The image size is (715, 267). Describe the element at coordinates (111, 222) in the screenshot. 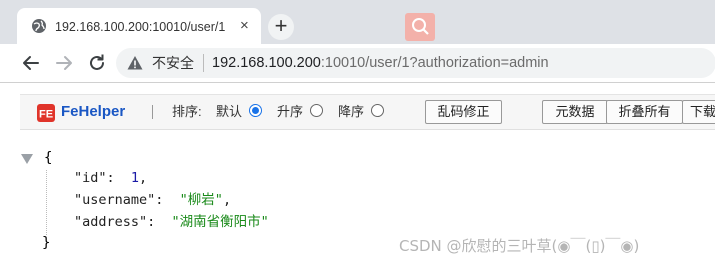

I see `json-key: "address"` at that location.